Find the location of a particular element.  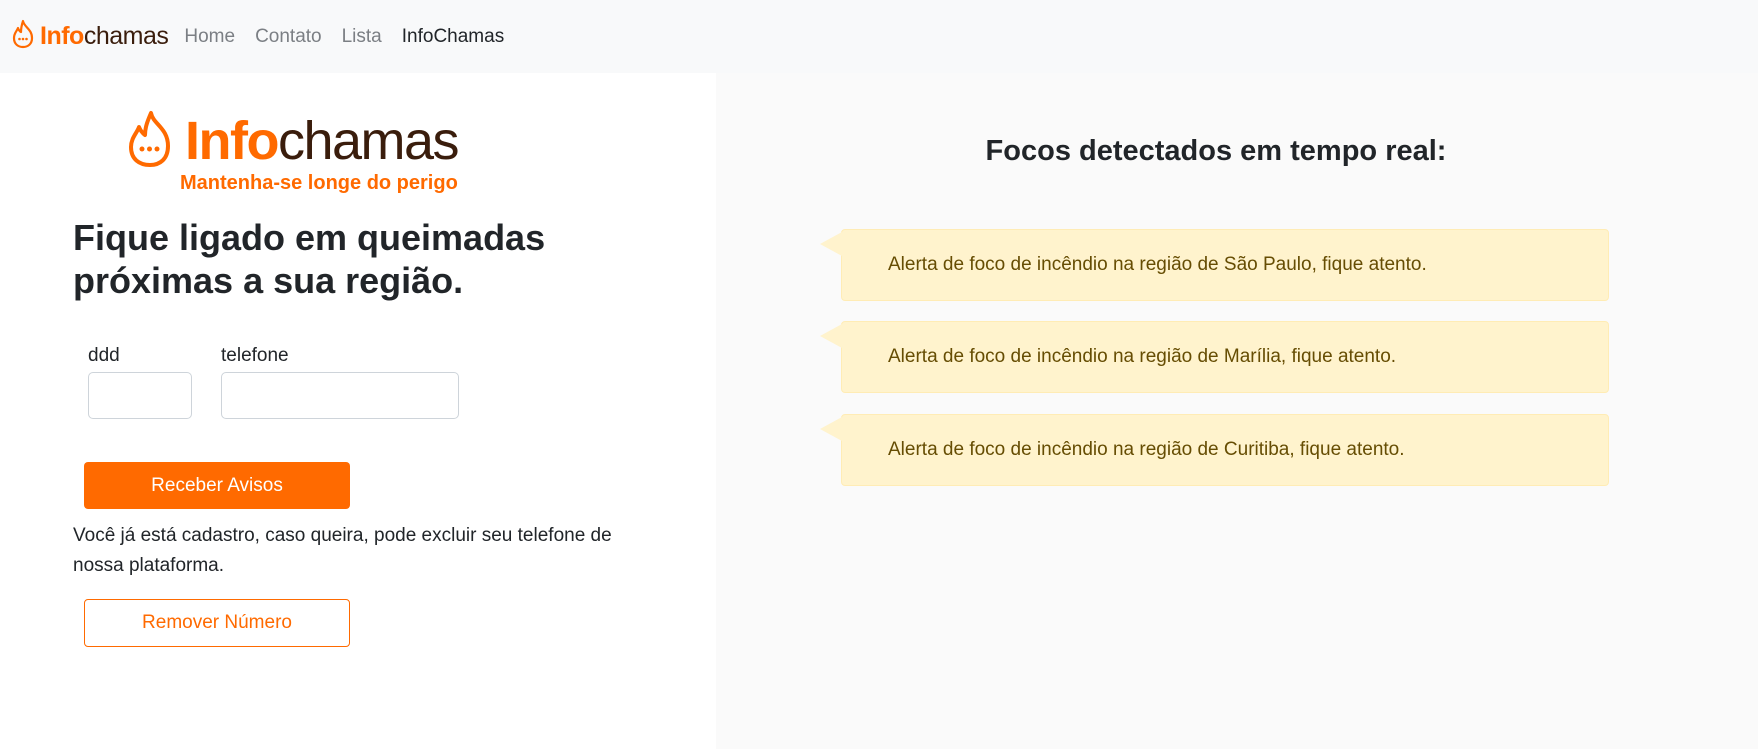

brand-chamas: chamas is located at coordinates (126, 36).